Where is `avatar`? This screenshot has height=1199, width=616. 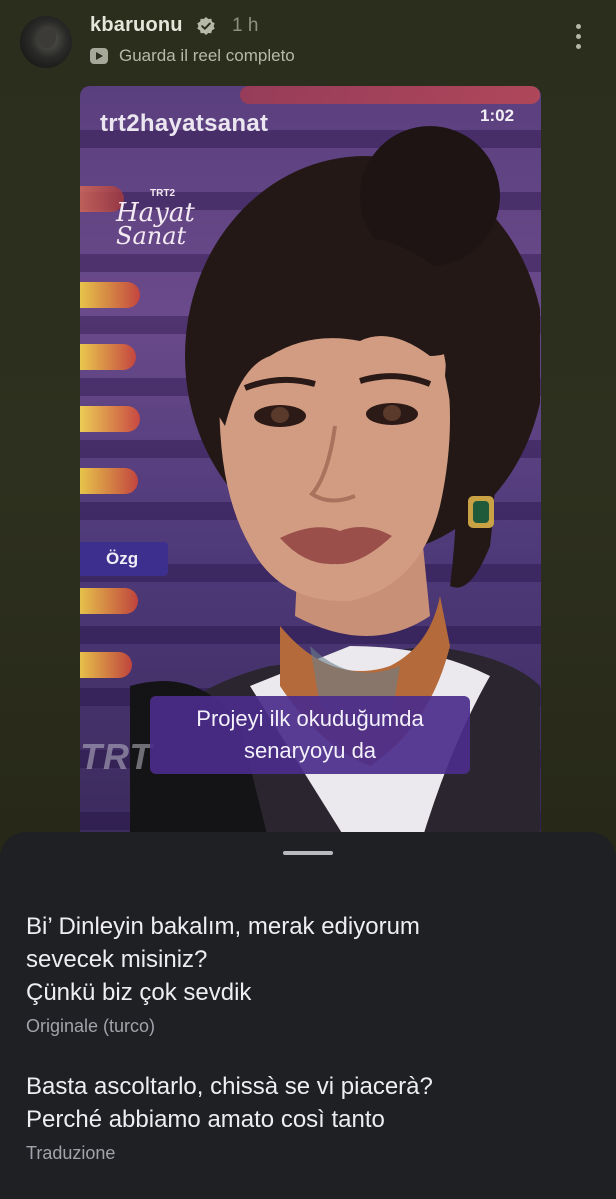
avatar is located at coordinates (46, 42).